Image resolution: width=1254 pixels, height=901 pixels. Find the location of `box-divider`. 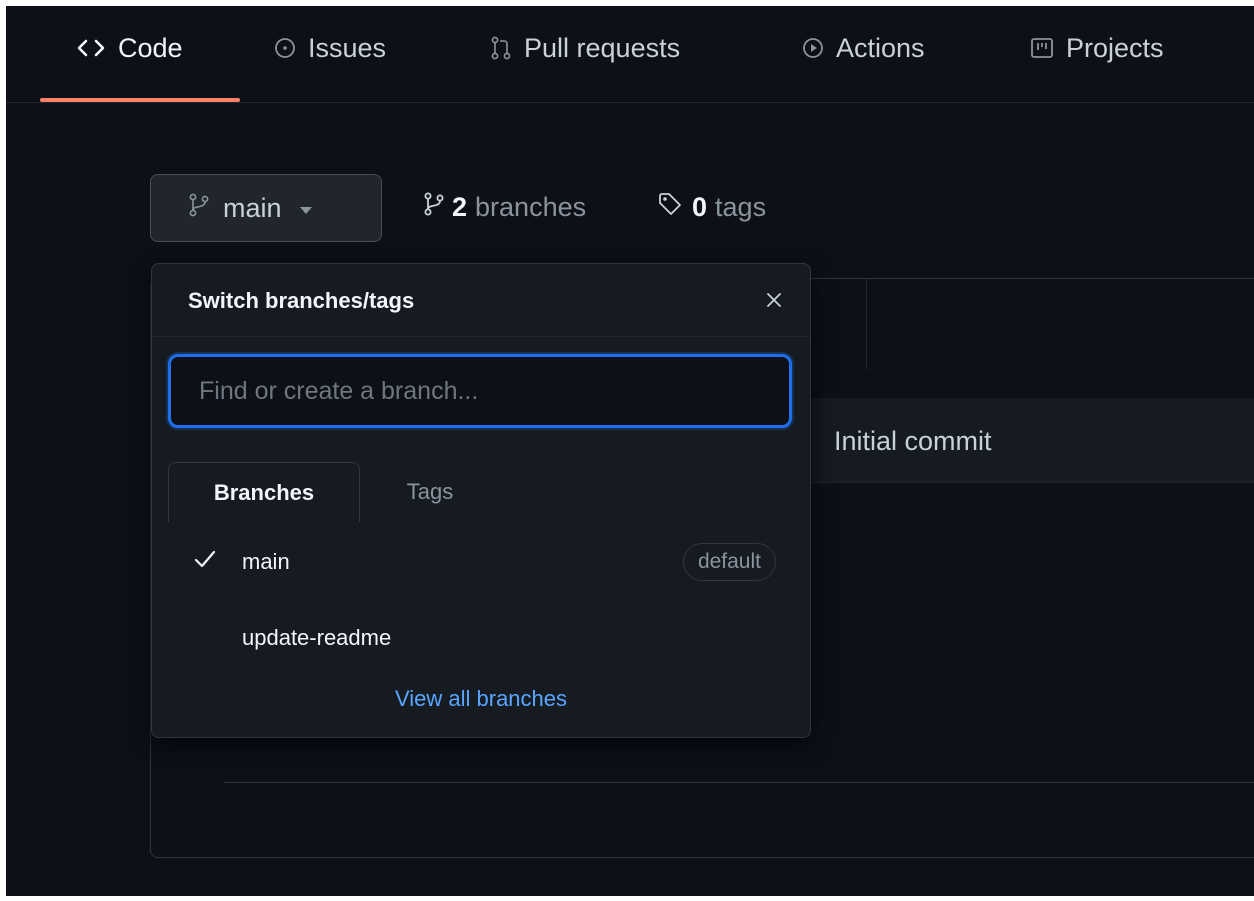

box-divider is located at coordinates (866, 324).